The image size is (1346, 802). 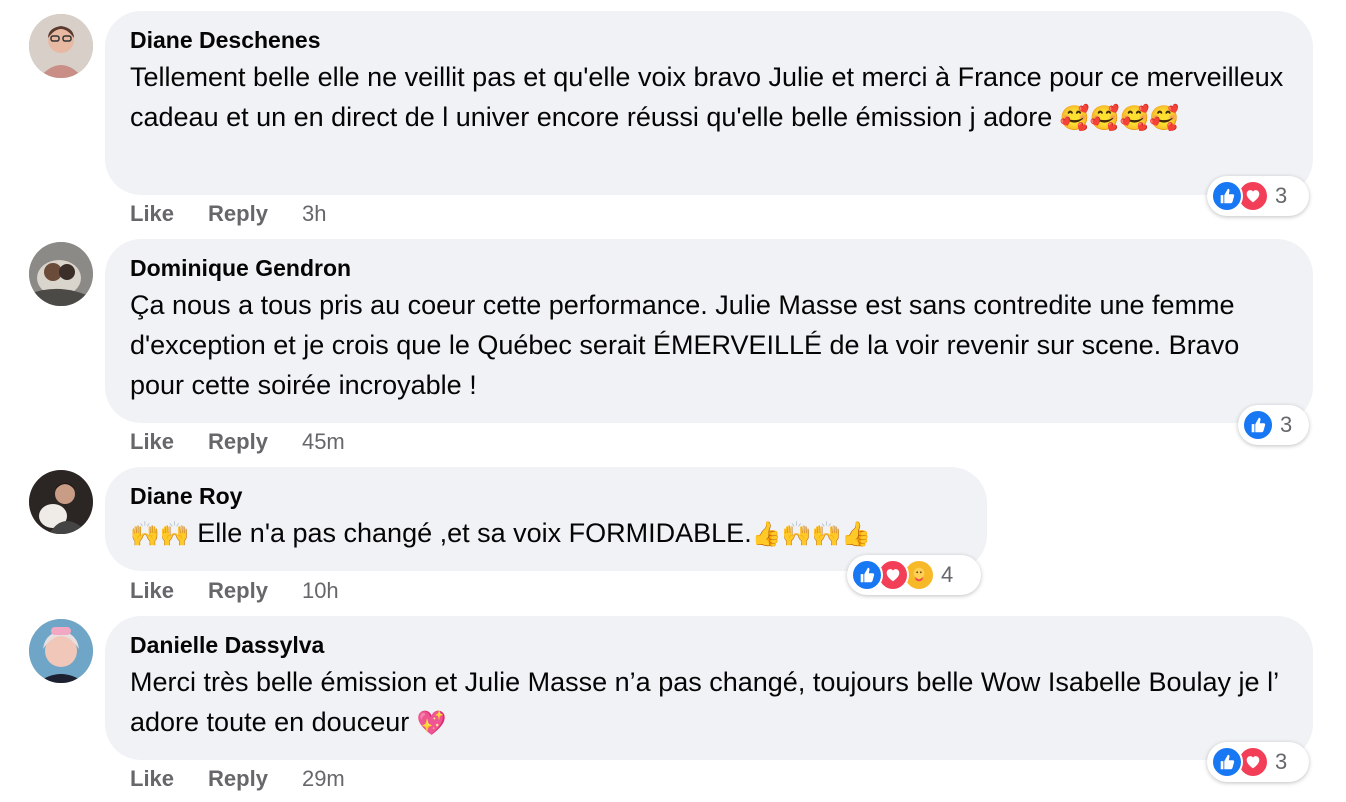 I want to click on comment-author: Diane Roy, so click(x=545, y=496).